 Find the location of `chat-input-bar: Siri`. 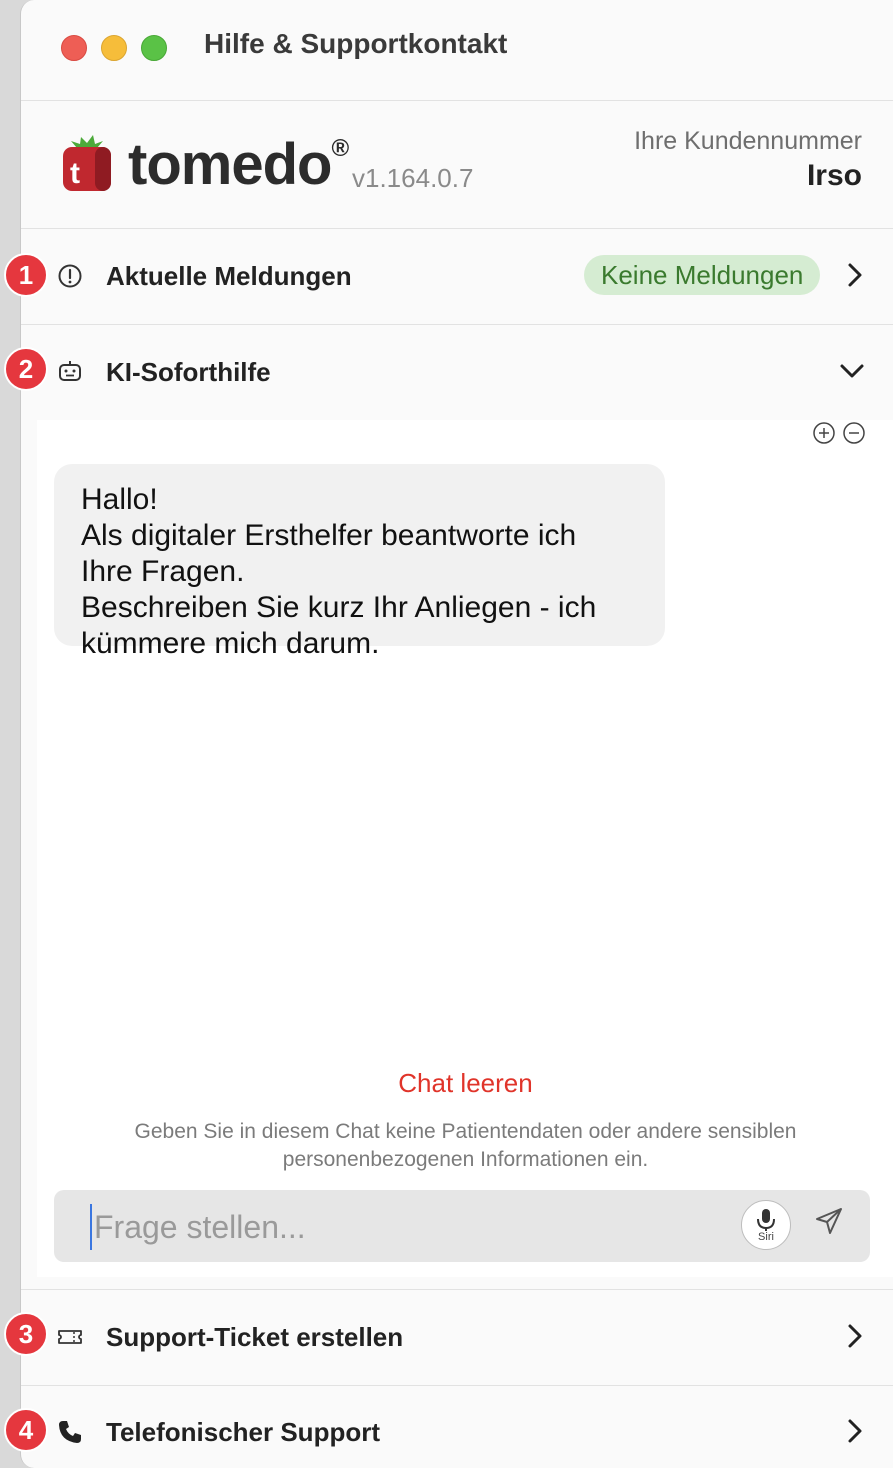

chat-input-bar: Siri is located at coordinates (462, 1226).